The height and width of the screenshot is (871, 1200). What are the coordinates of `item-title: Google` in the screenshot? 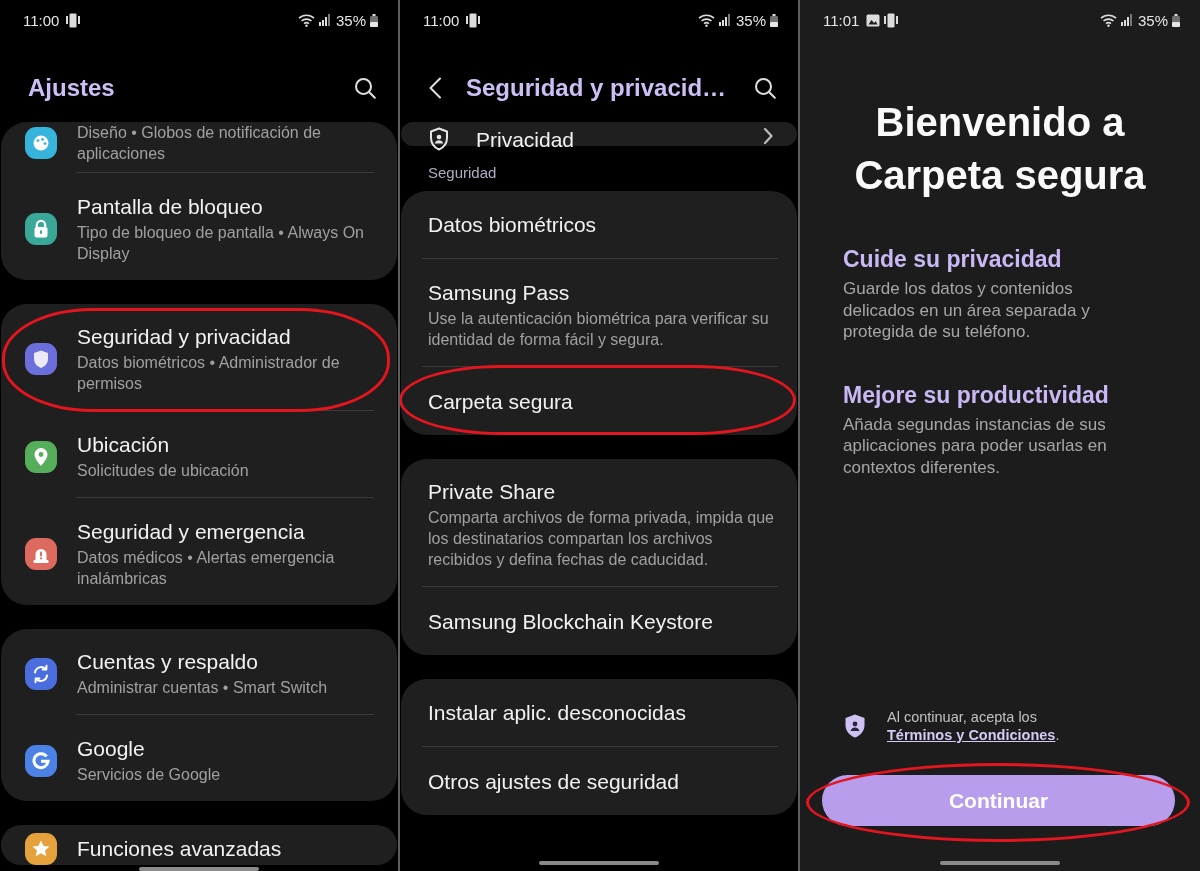 It's located at (226, 749).